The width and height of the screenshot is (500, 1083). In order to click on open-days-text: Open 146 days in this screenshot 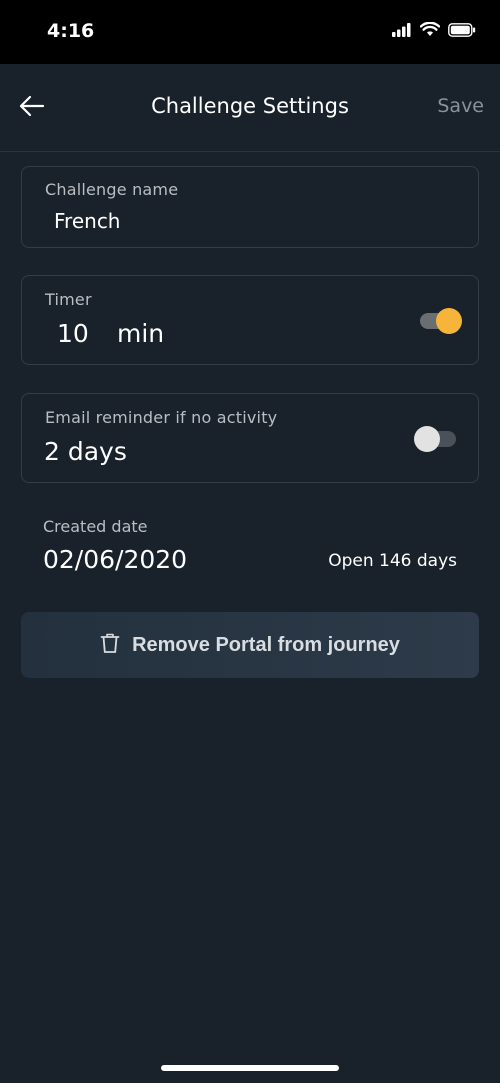, I will do `click(392, 561)`.